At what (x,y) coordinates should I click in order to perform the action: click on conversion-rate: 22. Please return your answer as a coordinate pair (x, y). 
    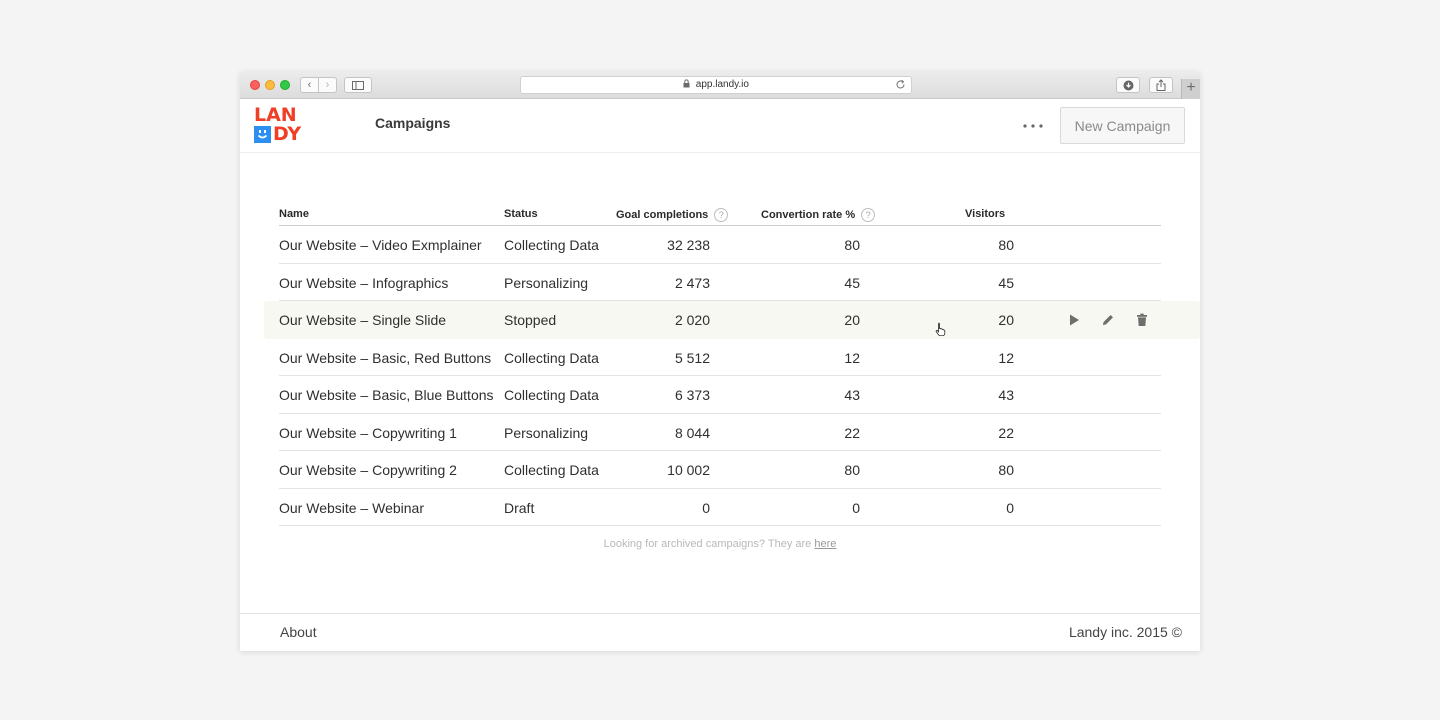
    Looking at the image, I should click on (852, 432).